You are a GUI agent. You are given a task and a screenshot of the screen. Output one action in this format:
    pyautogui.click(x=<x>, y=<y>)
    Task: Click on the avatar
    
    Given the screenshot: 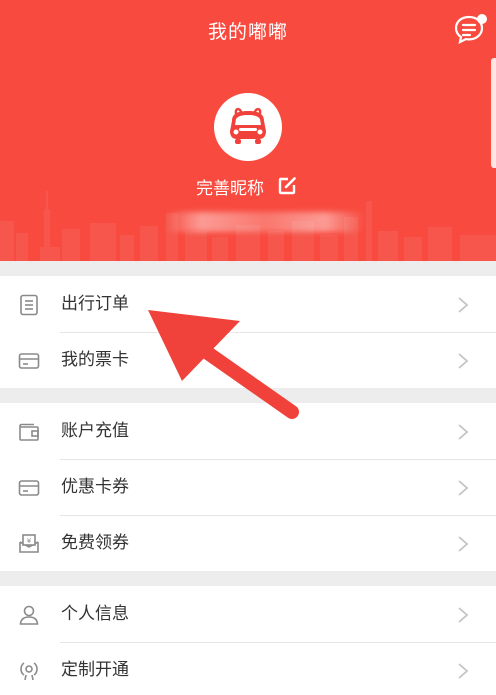 What is the action you would take?
    pyautogui.click(x=248, y=127)
    